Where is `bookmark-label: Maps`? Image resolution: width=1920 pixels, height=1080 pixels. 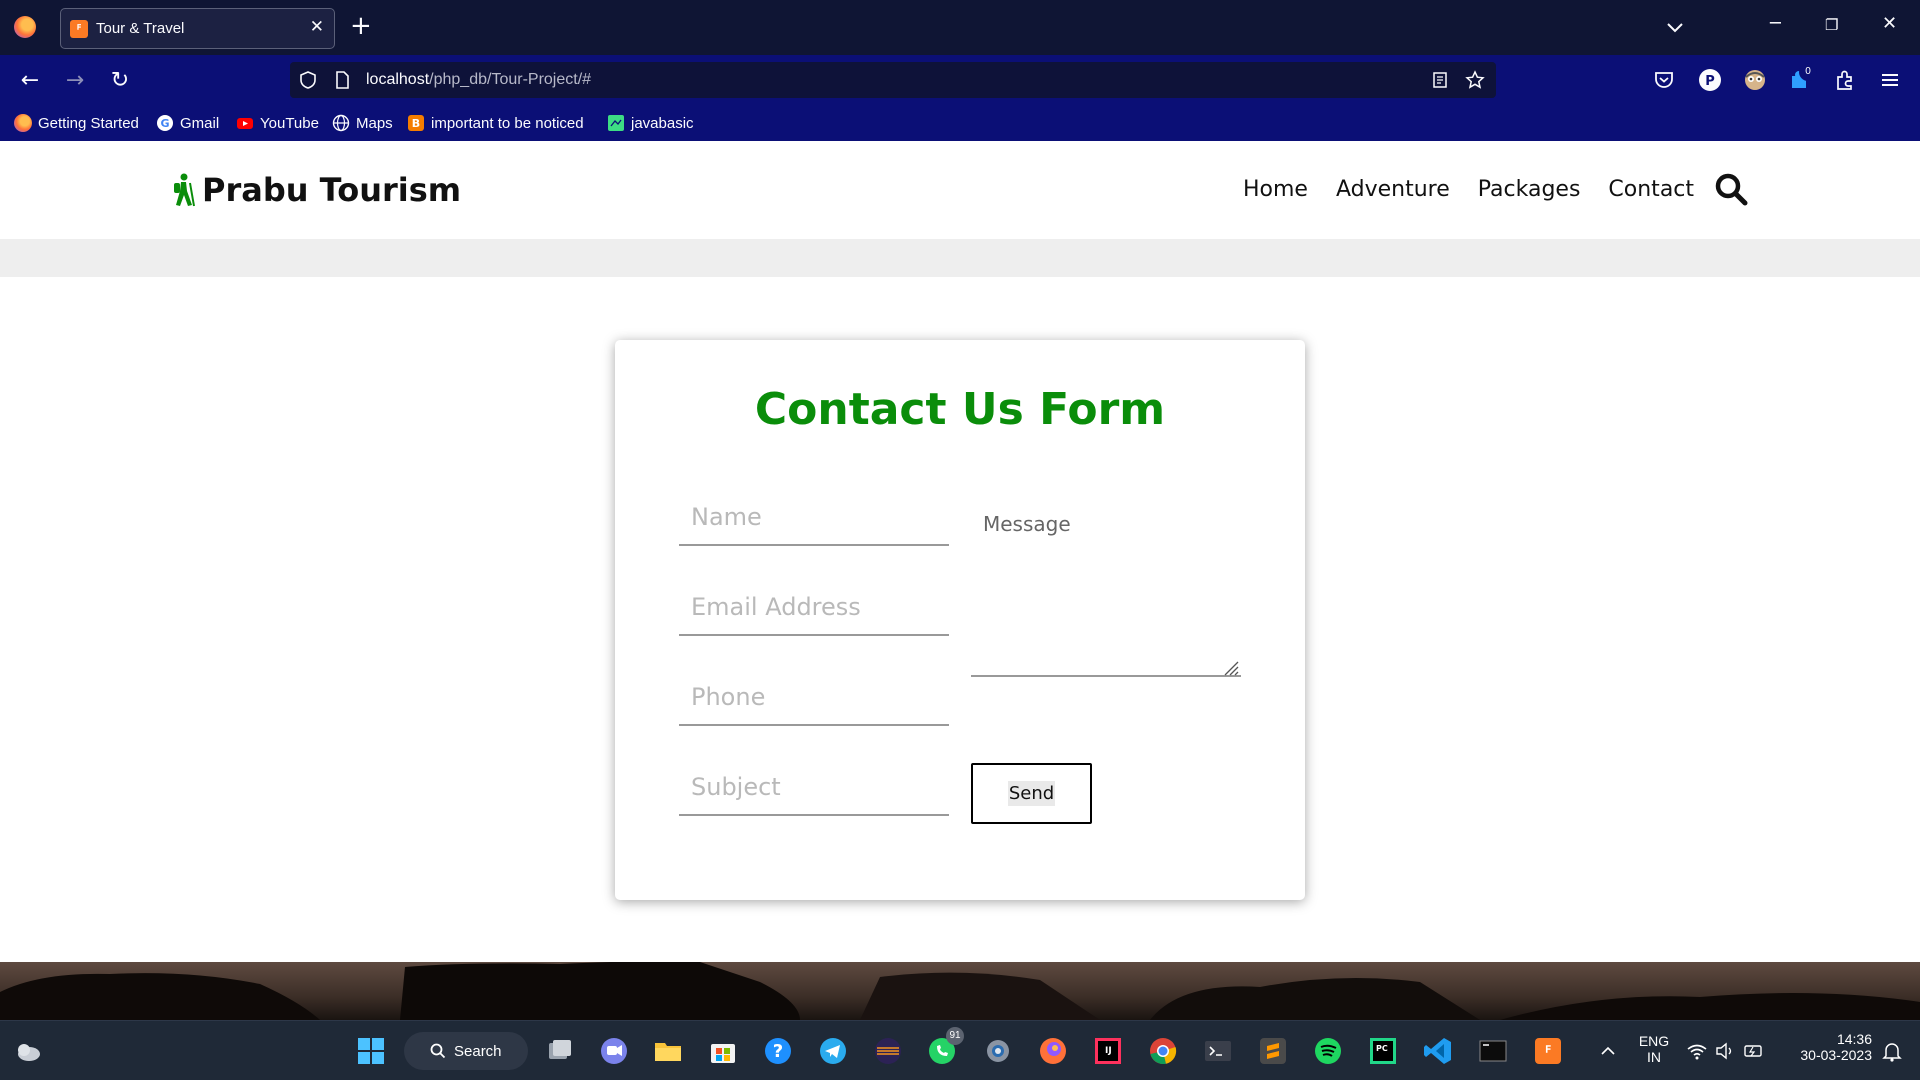 bookmark-label: Maps is located at coordinates (374, 123).